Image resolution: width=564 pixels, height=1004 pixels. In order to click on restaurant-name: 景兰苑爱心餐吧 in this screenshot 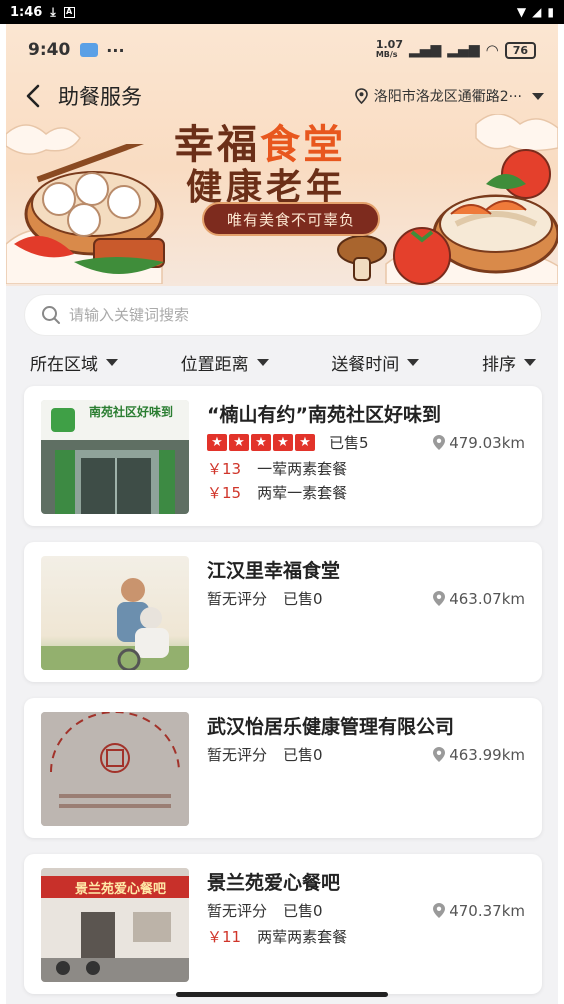, I will do `click(274, 883)`.